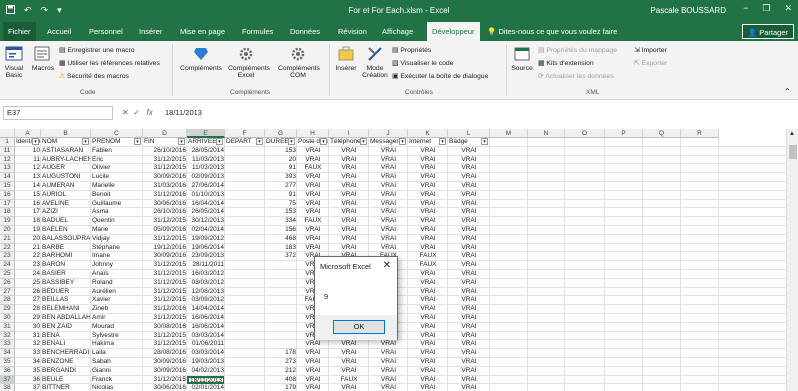 This screenshot has height=391, width=798. I want to click on table-cell: 91, so click(281, 195).